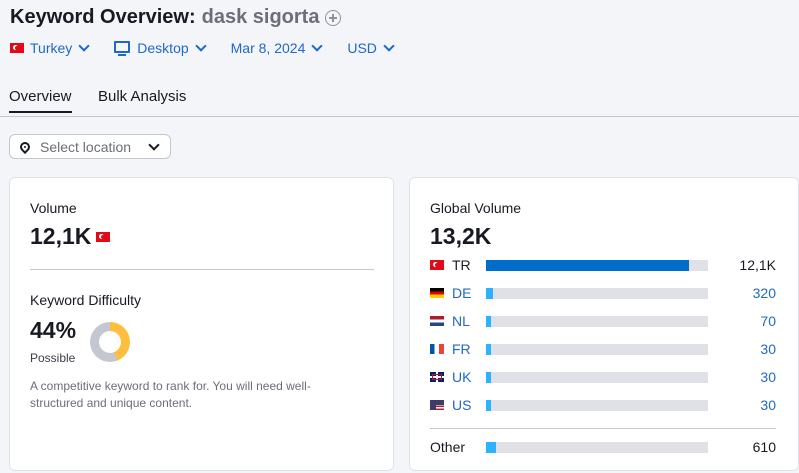 The height and width of the screenshot is (473, 799). I want to click on country-dropdown: Turkey, so click(50, 48).